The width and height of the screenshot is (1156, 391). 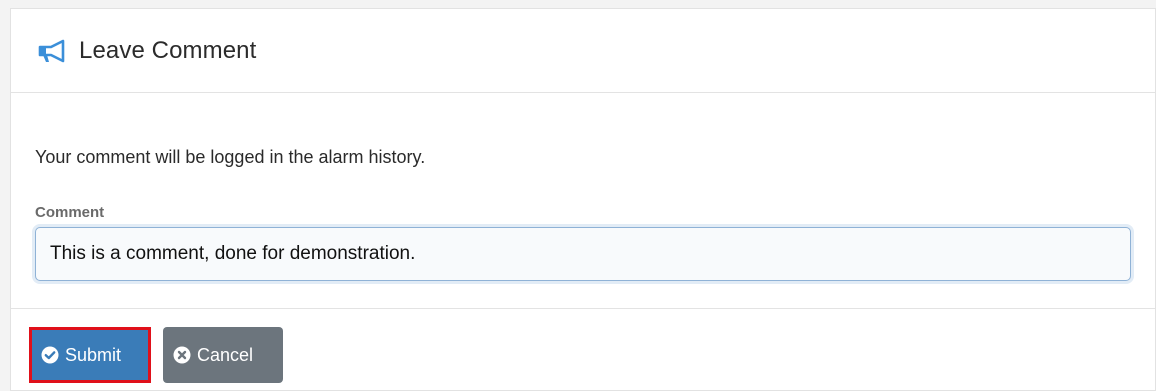 I want to click on submit-label: Submit, so click(x=93, y=354).